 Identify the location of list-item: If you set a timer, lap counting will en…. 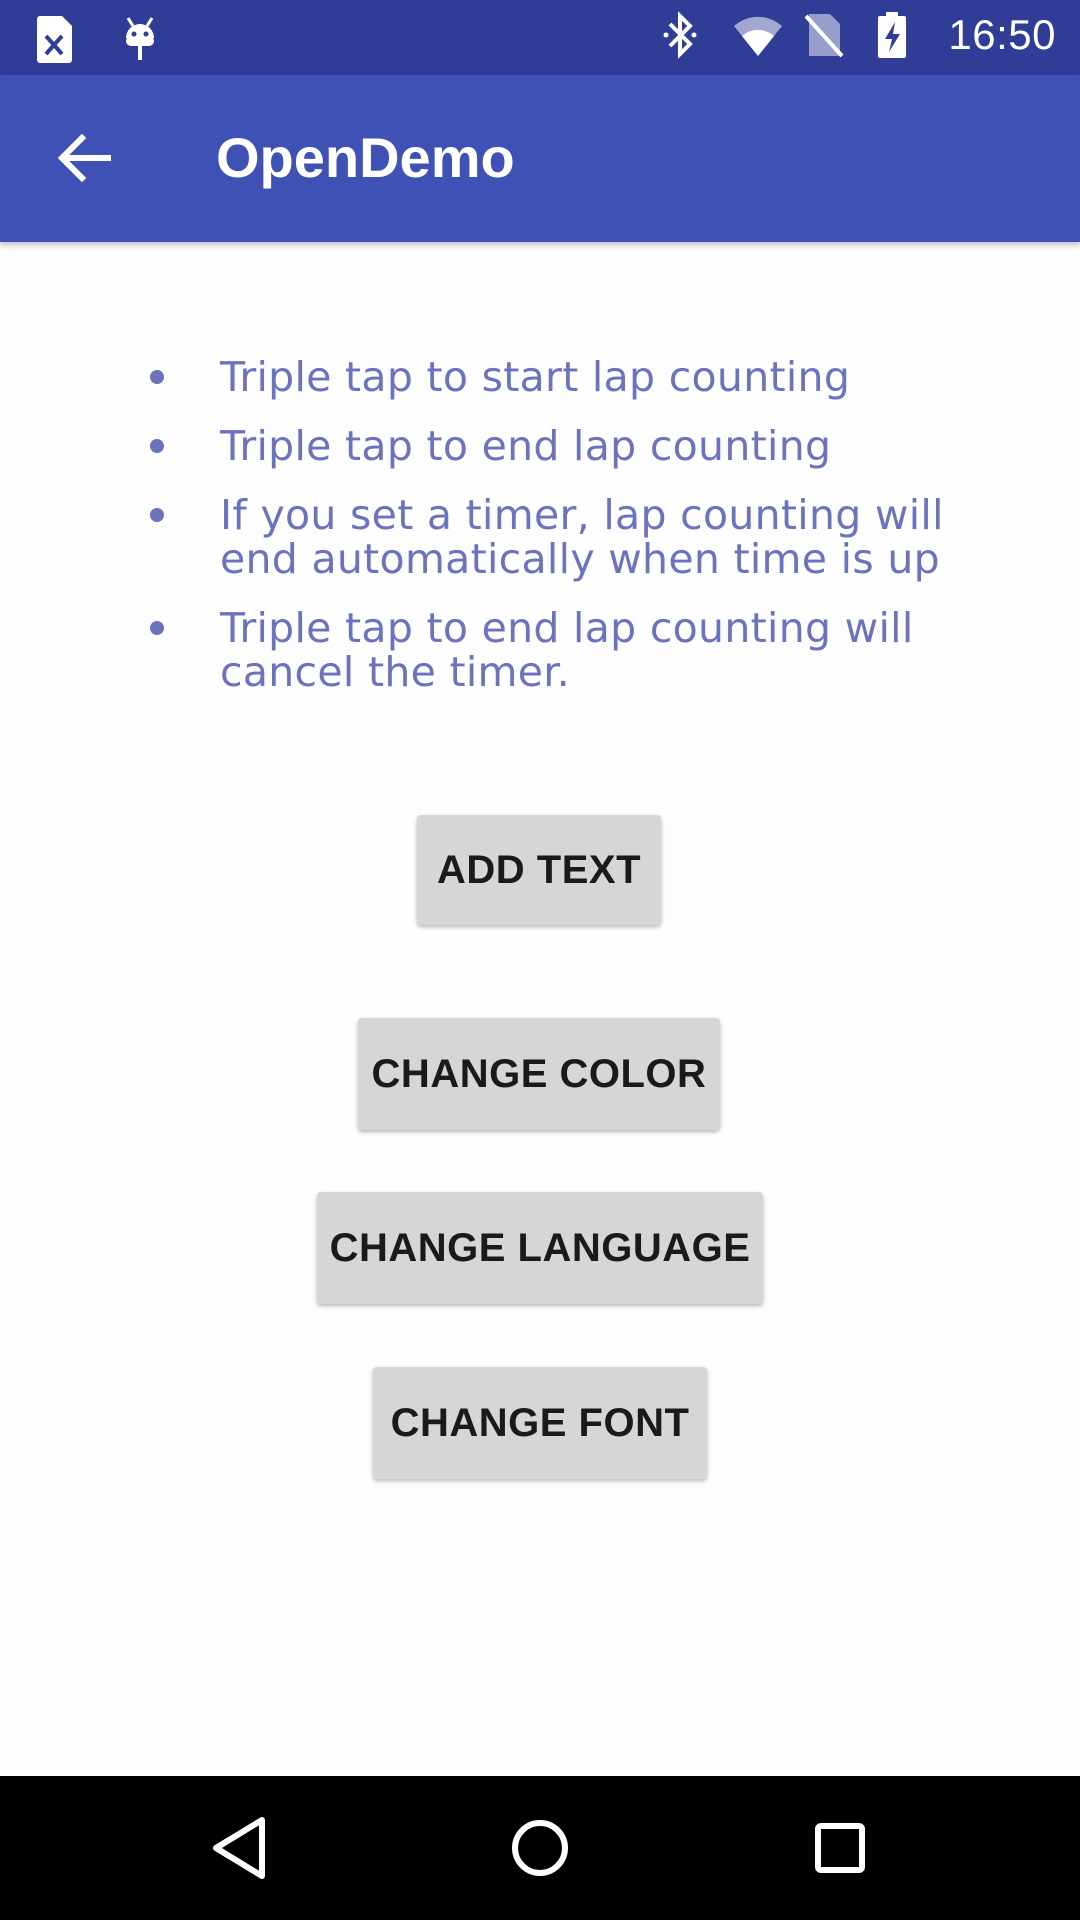
(560, 537).